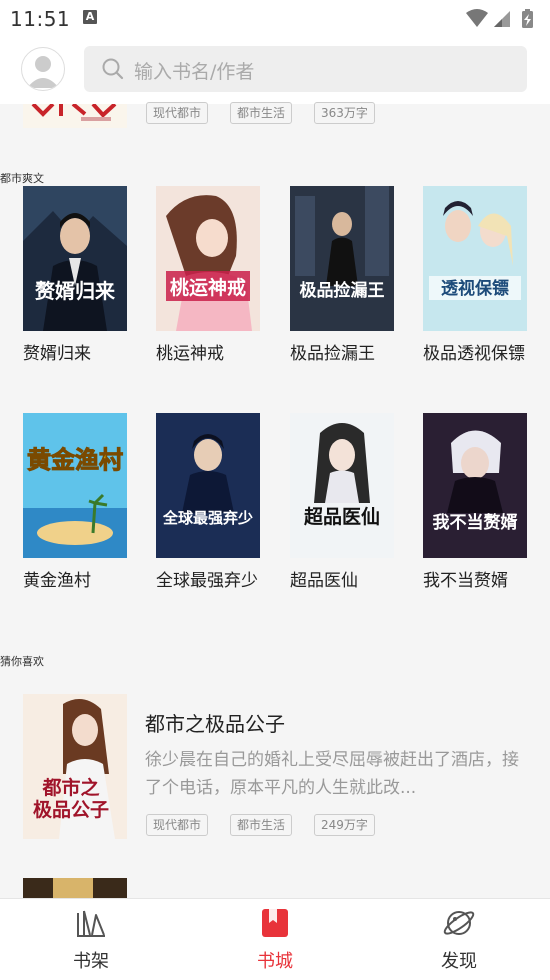 This screenshot has width=550, height=980. I want to click on nav-label: 书架, so click(91, 961).